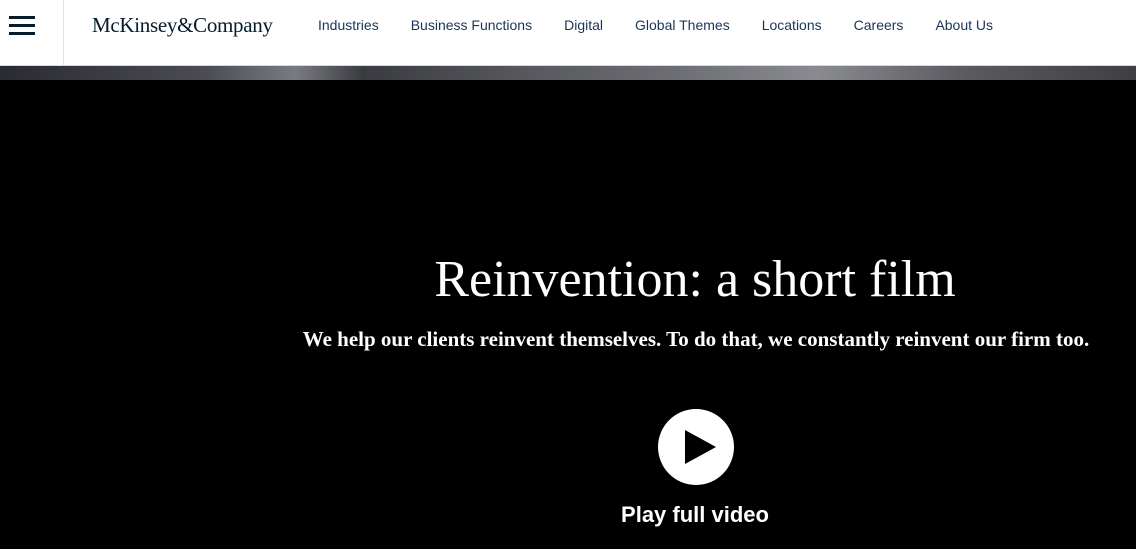 The height and width of the screenshot is (549, 1136). What do you see at coordinates (583, 25) in the screenshot?
I see `nav-item-digital: Digital` at bounding box center [583, 25].